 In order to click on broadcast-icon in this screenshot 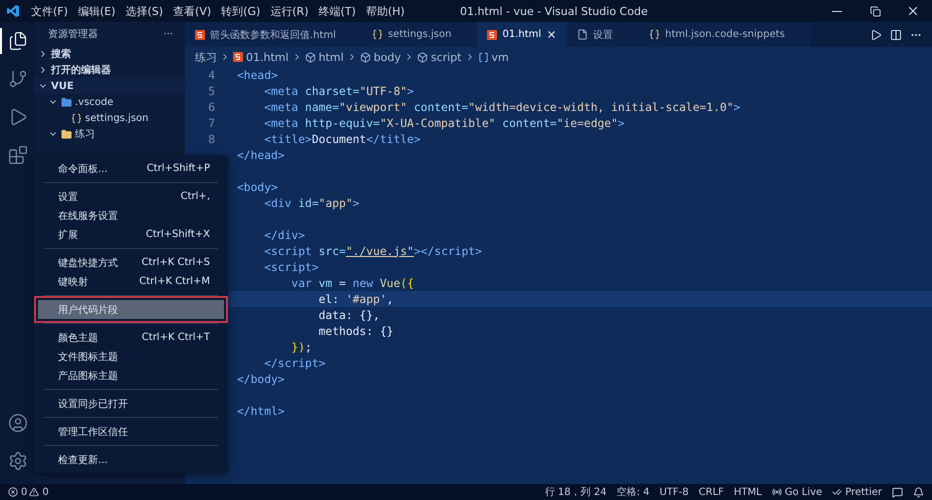, I will do `click(777, 492)`.